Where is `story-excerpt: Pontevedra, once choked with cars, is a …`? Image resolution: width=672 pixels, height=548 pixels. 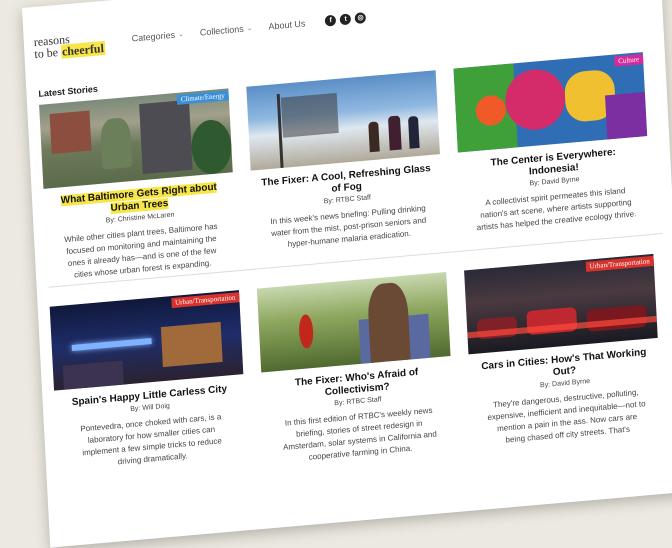
story-excerpt: Pontevedra, once choked with cars, is a … is located at coordinates (151, 439).